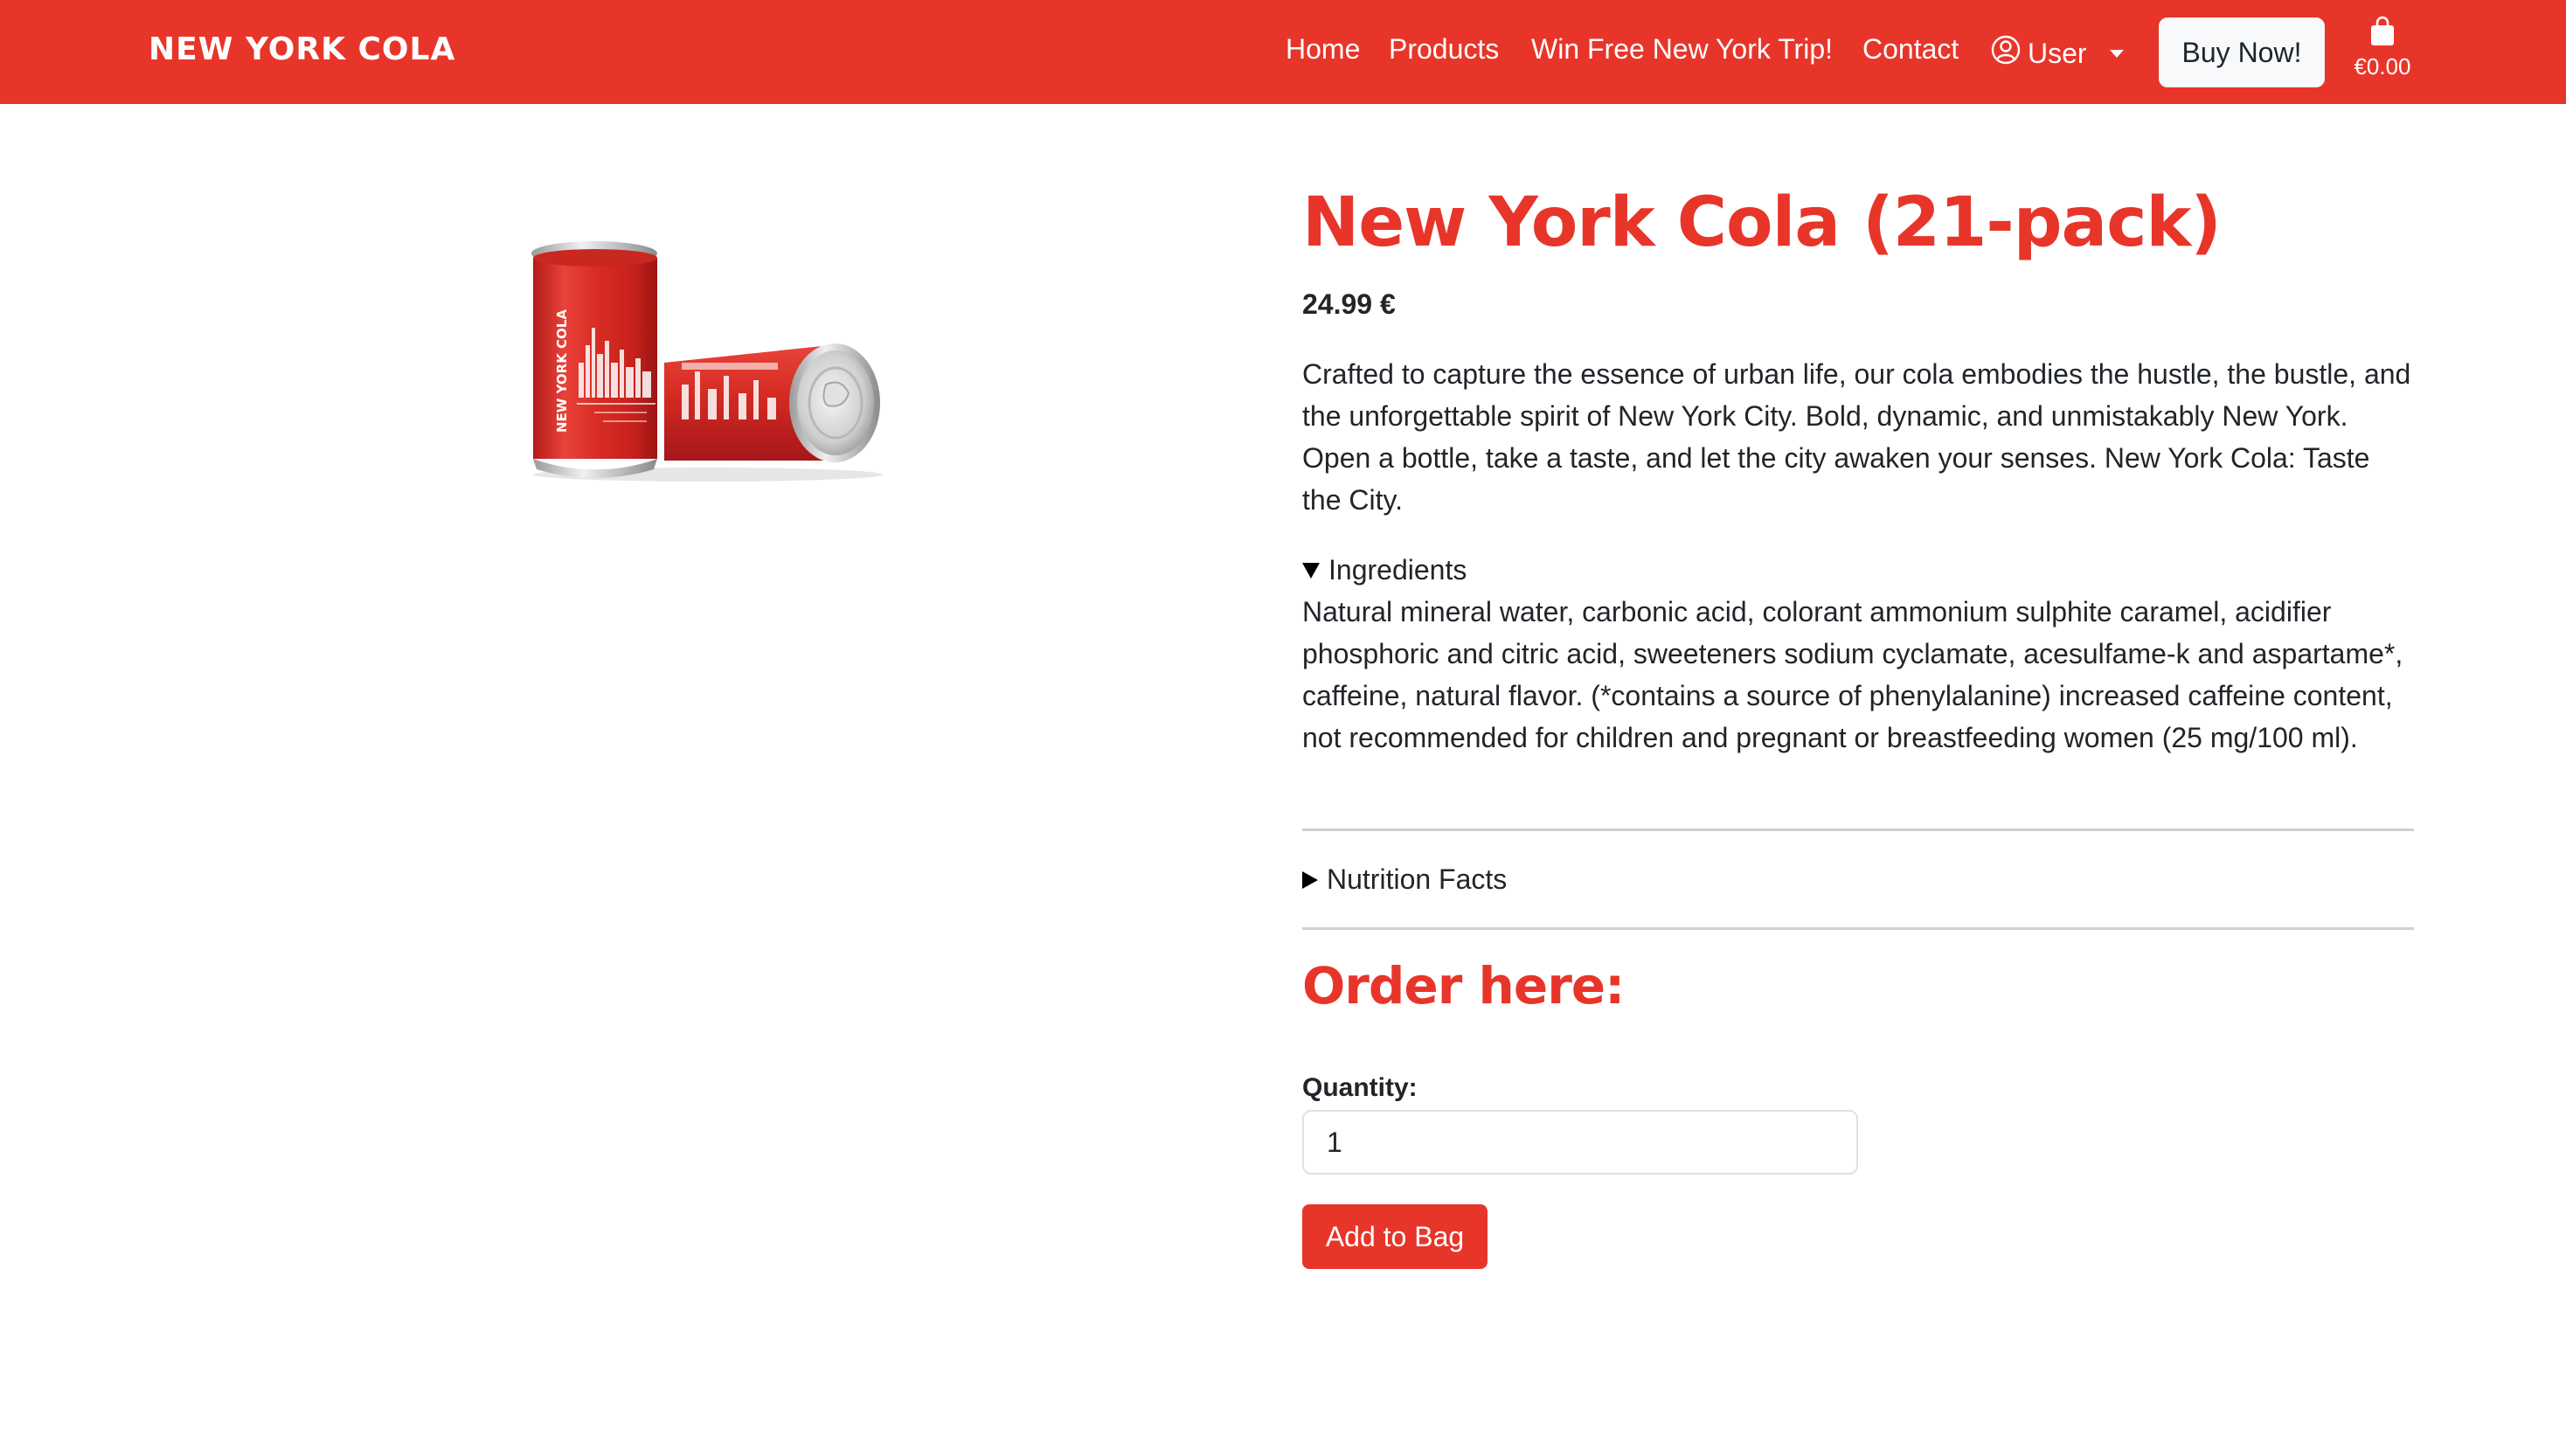 This screenshot has height=1456, width=2566. What do you see at coordinates (2383, 66) in the screenshot?
I see `bag-total: €0.00` at bounding box center [2383, 66].